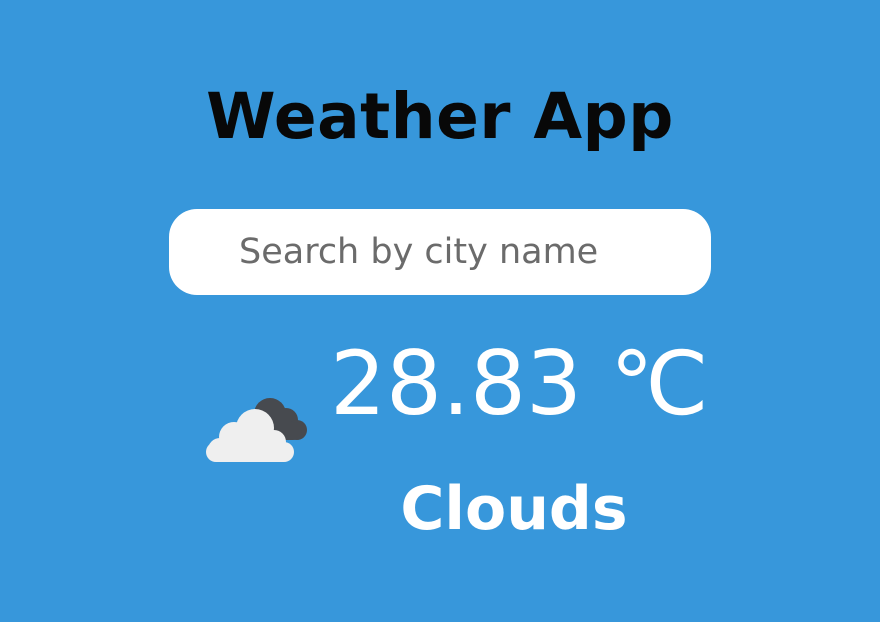 The height and width of the screenshot is (622, 880). What do you see at coordinates (464, 252) in the screenshot?
I see `search-input` at bounding box center [464, 252].